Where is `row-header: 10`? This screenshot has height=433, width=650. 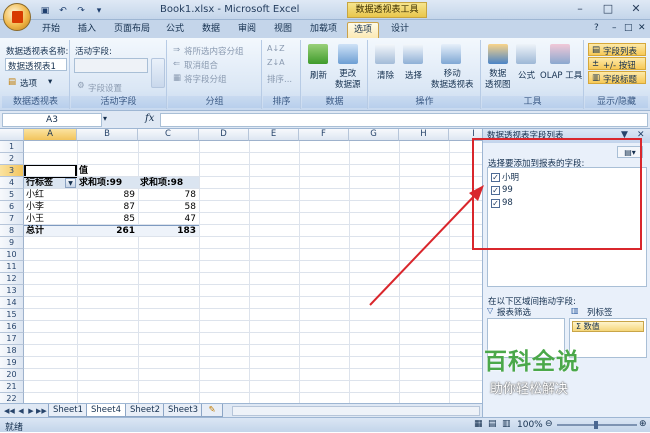 row-header: 10 is located at coordinates (12, 255).